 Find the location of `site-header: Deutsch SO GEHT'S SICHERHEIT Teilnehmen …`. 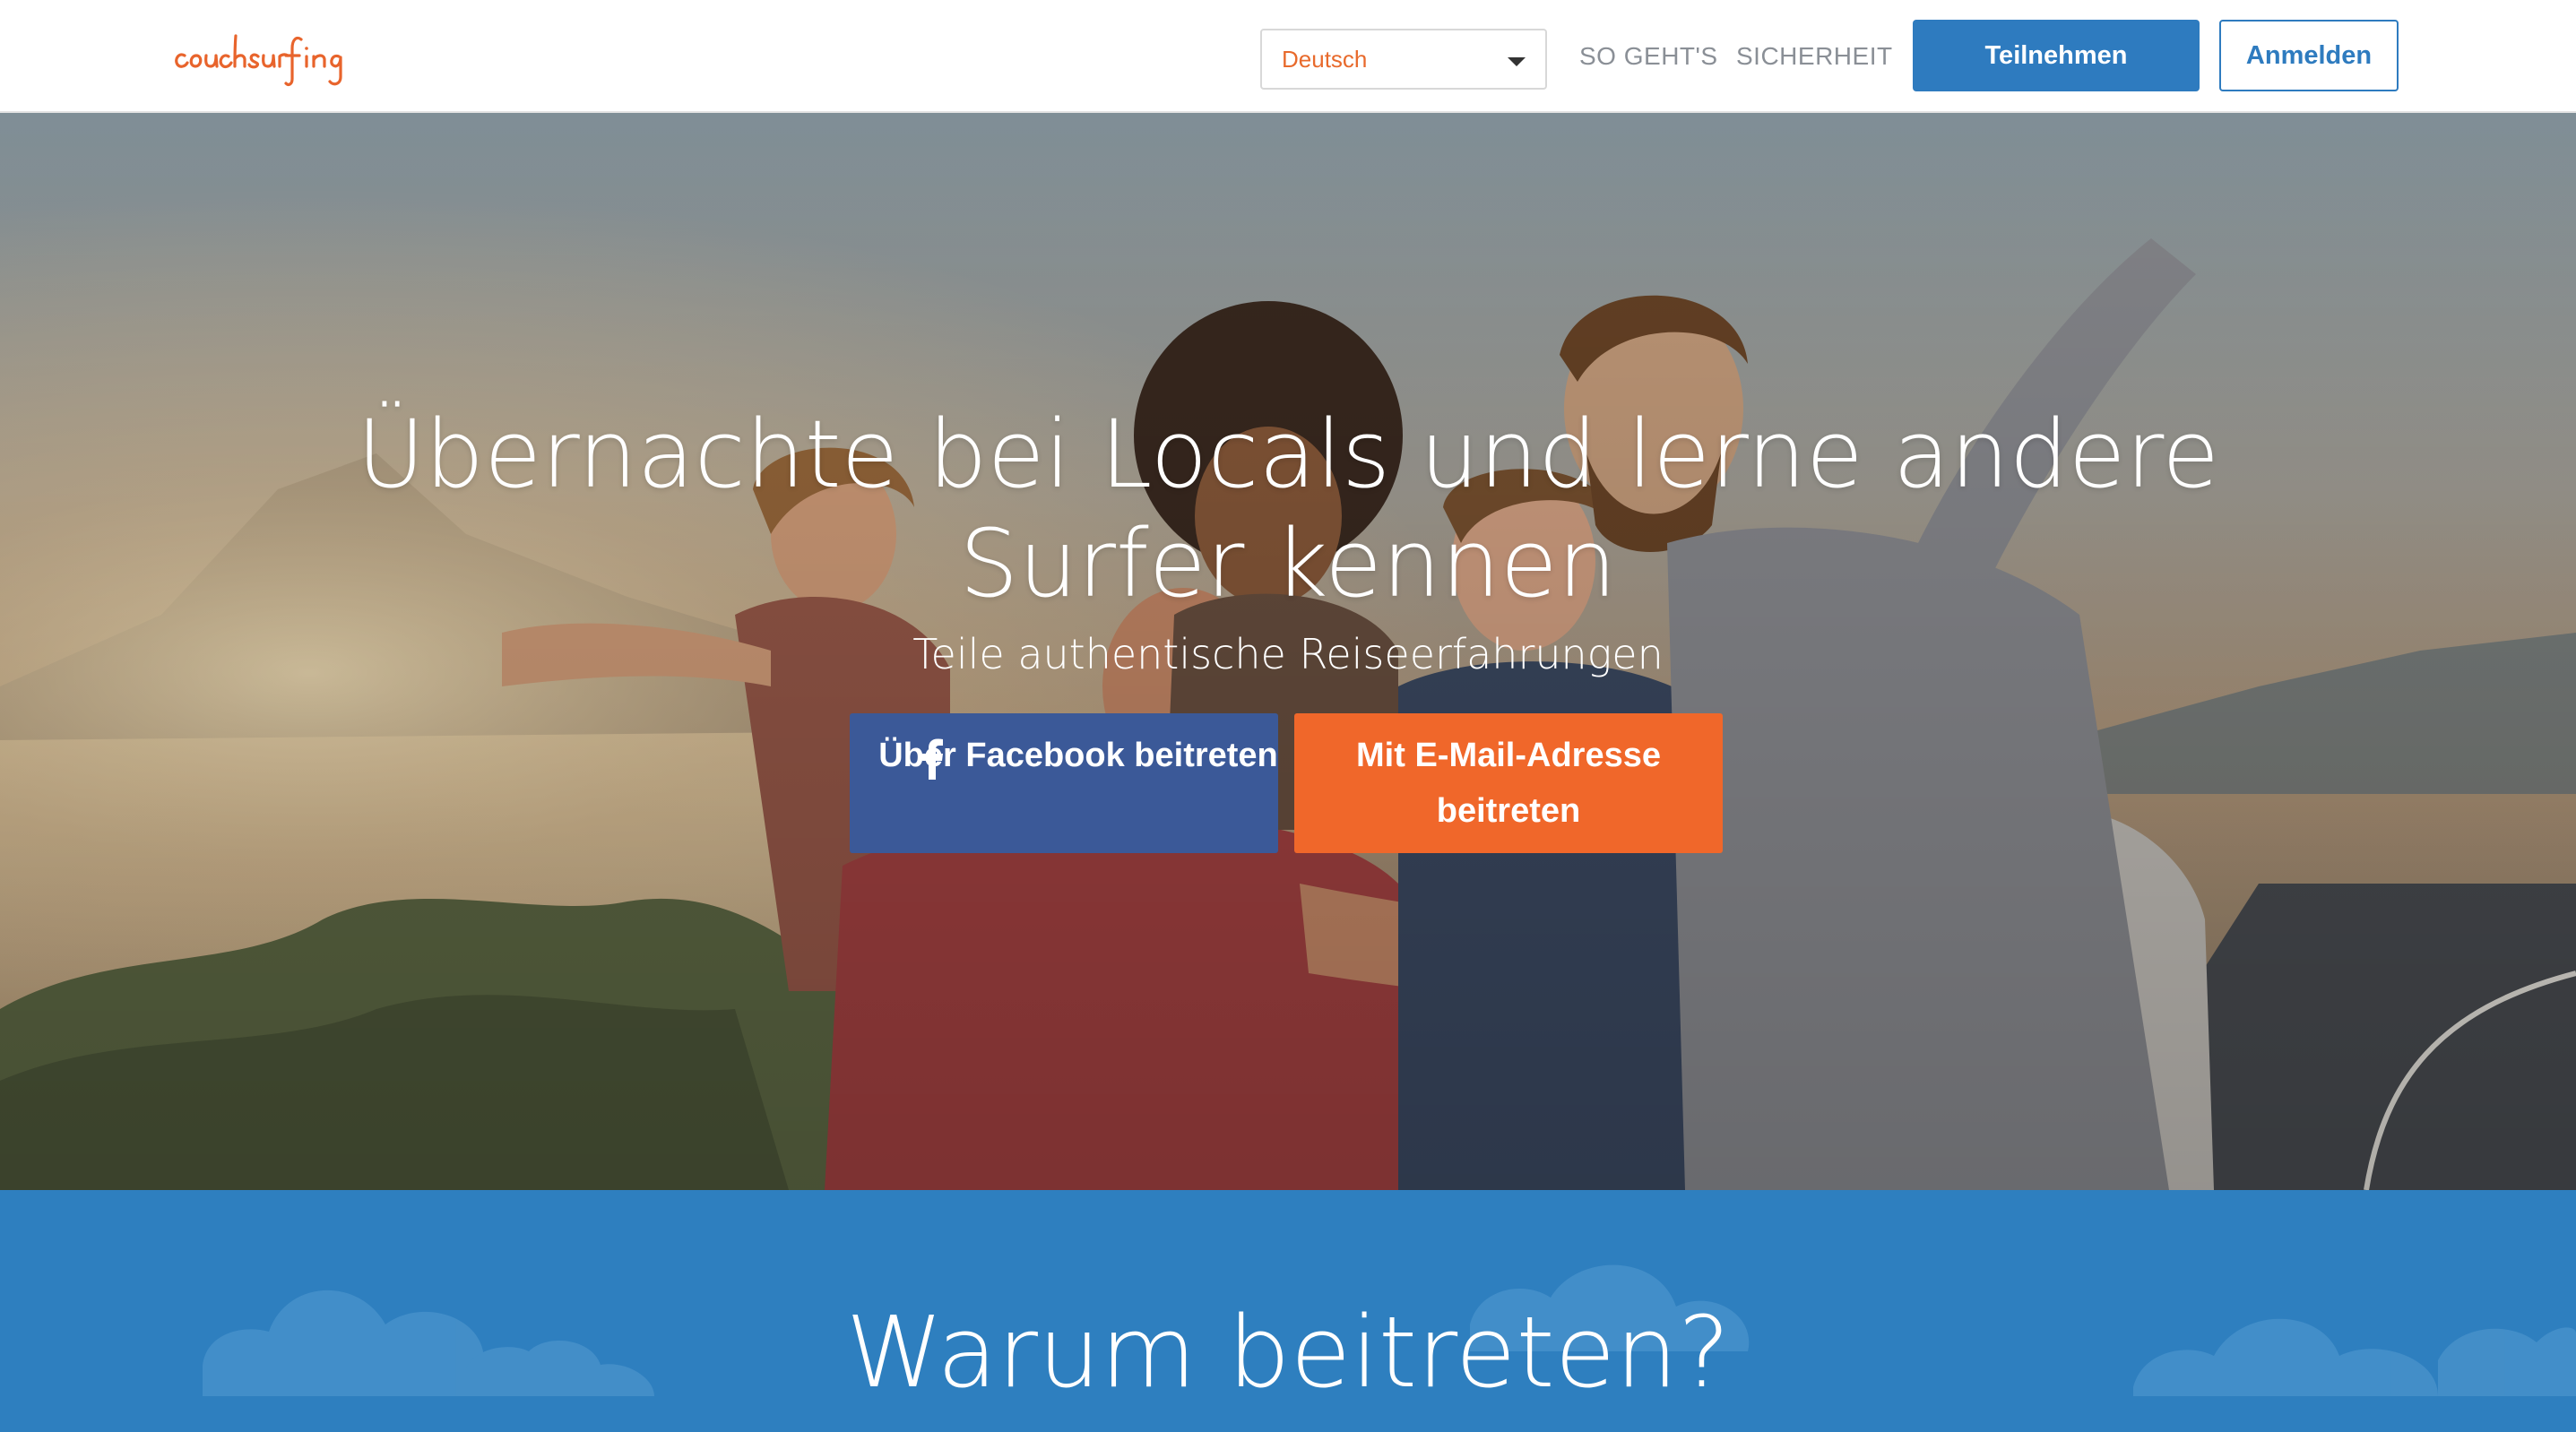

site-header: Deutsch SO GEHT'S SICHERHEIT Teilnehmen … is located at coordinates (1288, 56).